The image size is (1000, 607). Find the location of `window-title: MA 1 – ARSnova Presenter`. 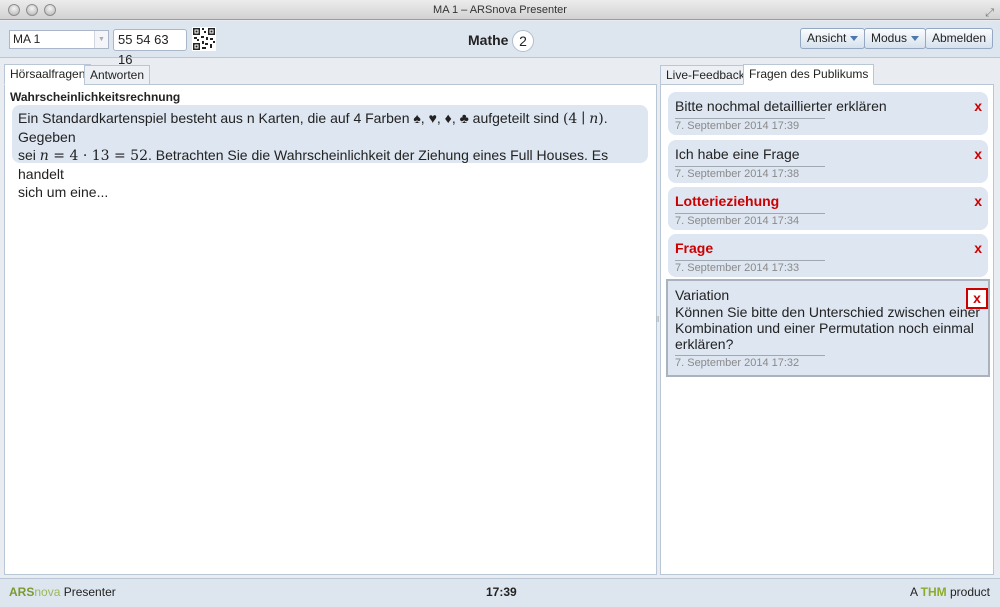

window-title: MA 1 – ARSnova Presenter is located at coordinates (500, 10).